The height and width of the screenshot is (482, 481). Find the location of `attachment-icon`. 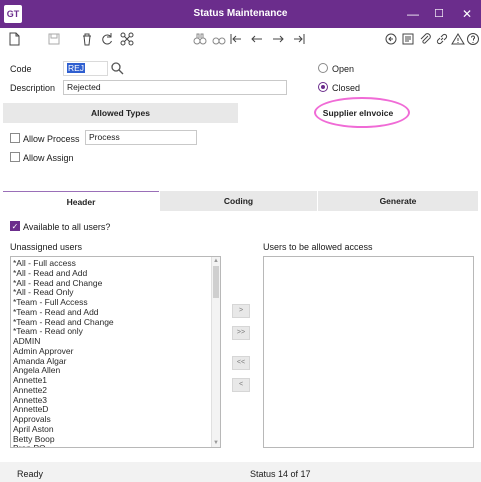

attachment-icon is located at coordinates (425, 39).